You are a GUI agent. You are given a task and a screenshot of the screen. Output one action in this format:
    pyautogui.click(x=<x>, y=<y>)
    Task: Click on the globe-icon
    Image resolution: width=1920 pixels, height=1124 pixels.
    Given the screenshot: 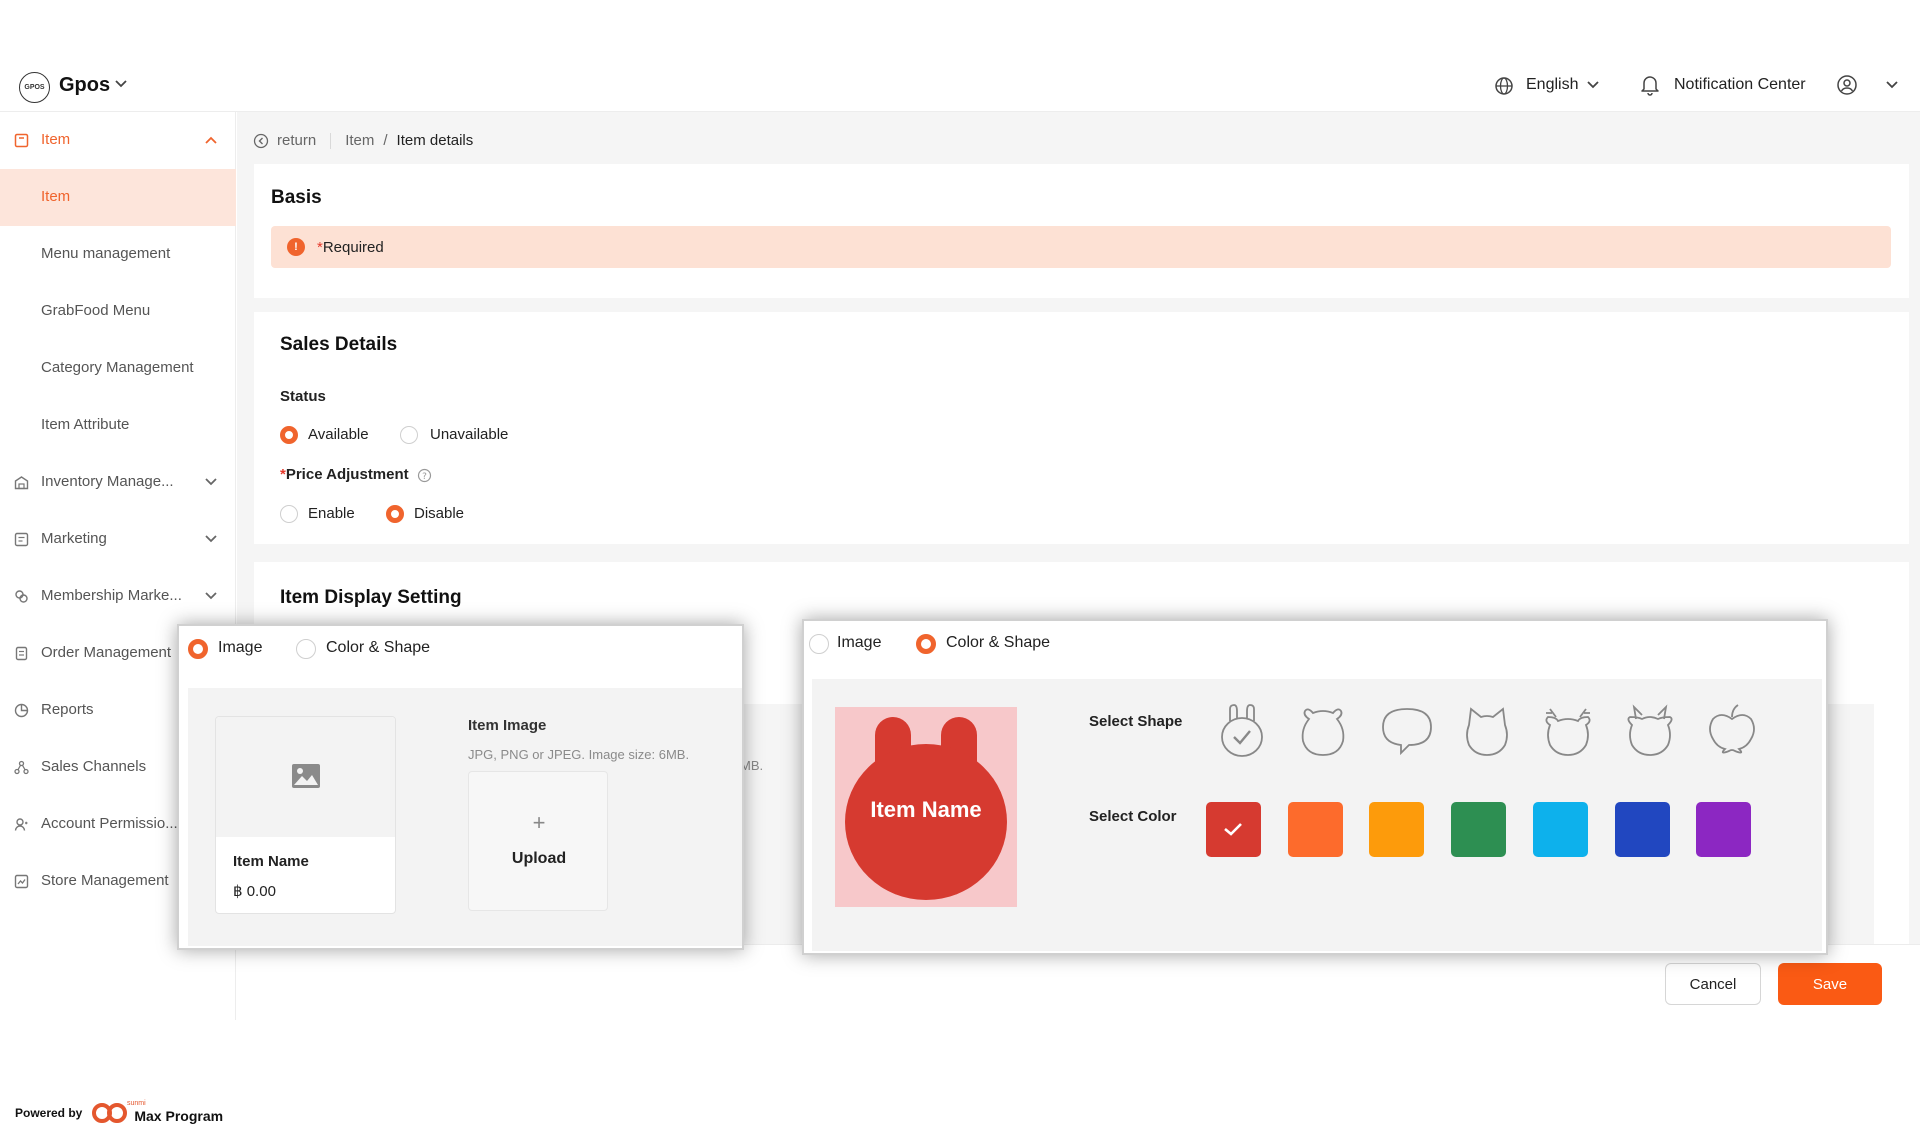 What is the action you would take?
    pyautogui.click(x=1504, y=86)
    